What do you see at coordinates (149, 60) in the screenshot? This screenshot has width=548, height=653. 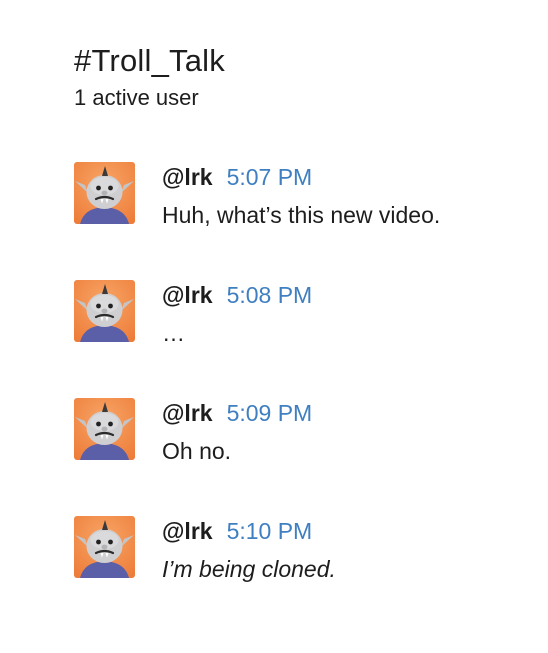 I see `channel-title: #Troll_Talk` at bounding box center [149, 60].